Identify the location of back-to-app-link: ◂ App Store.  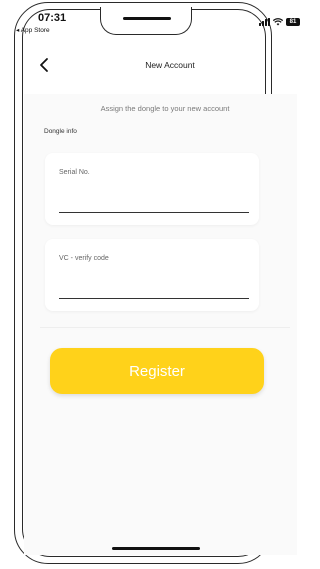
(33, 30).